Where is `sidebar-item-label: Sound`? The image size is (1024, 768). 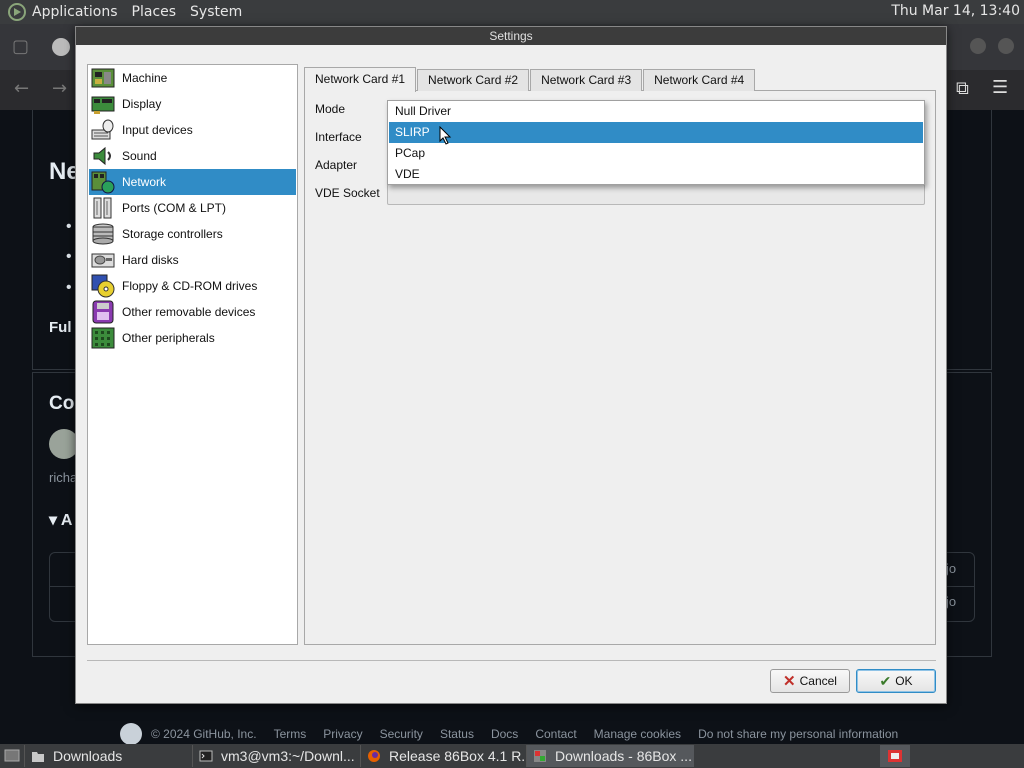
sidebar-item-label: Sound is located at coordinates (139, 156).